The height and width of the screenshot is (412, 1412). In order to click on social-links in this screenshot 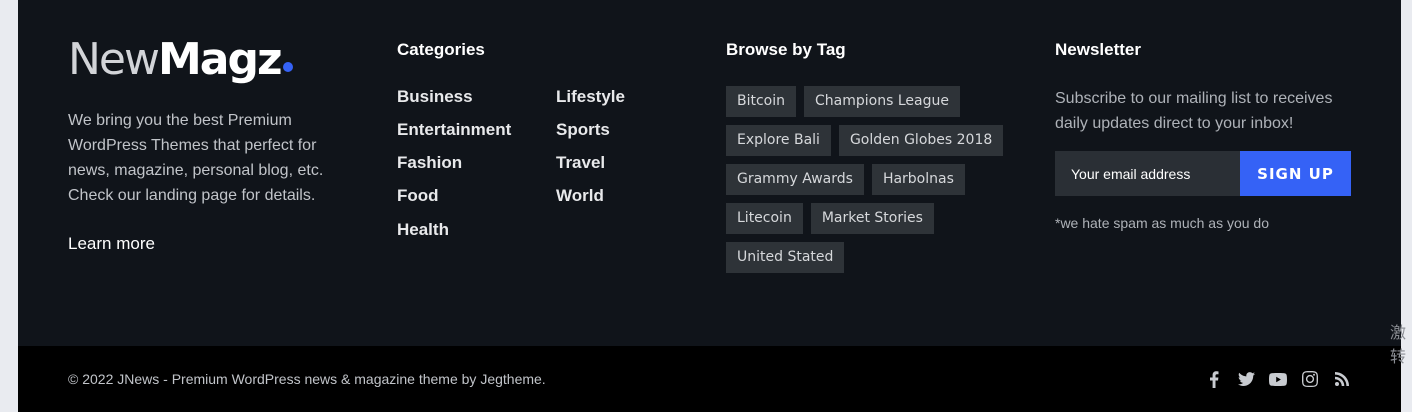, I will do `click(1278, 379)`.